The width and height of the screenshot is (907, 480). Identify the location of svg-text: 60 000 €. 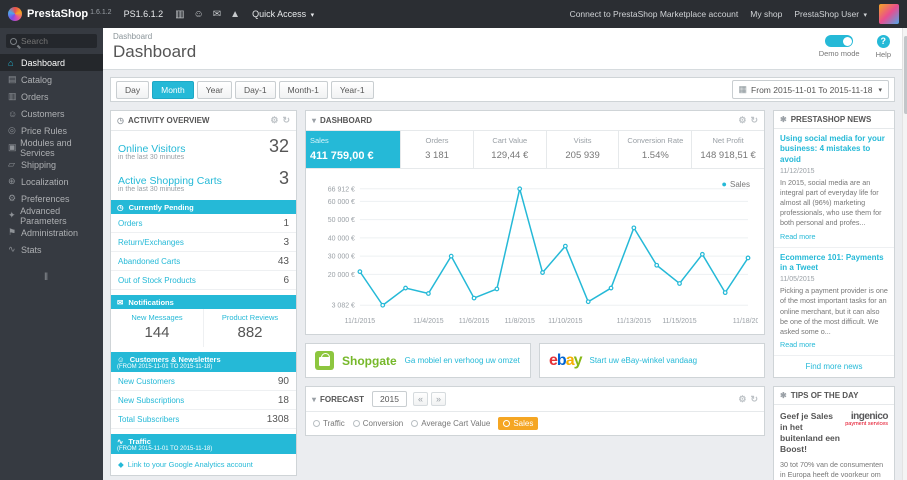
(341, 202).